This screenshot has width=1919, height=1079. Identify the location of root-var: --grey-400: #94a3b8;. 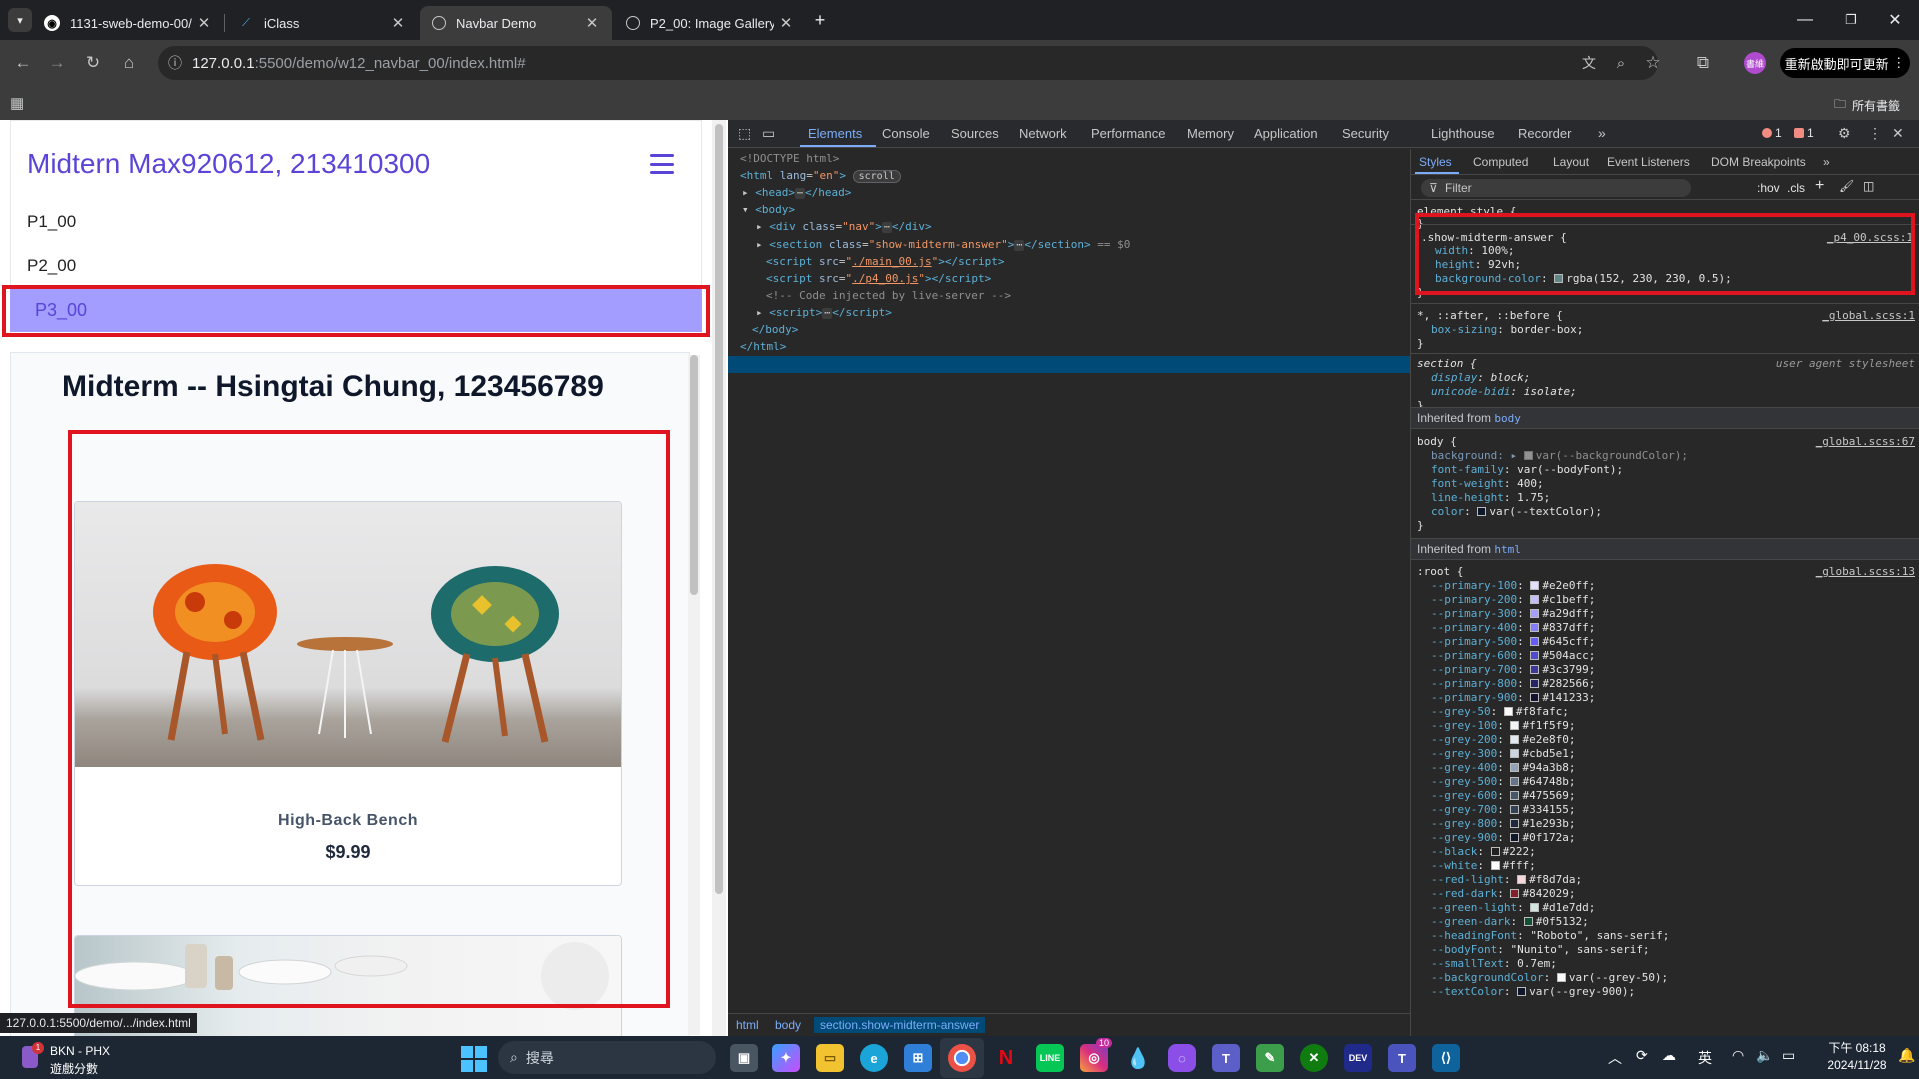
(1503, 768).